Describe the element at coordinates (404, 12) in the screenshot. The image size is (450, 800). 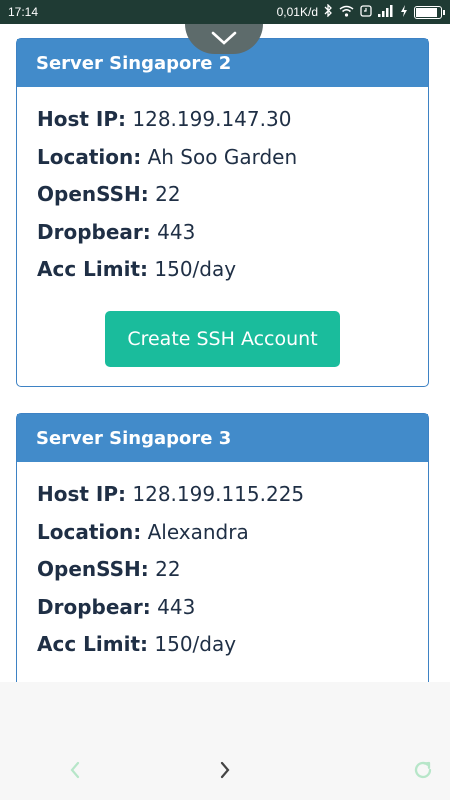
I see `charging-icon` at that location.